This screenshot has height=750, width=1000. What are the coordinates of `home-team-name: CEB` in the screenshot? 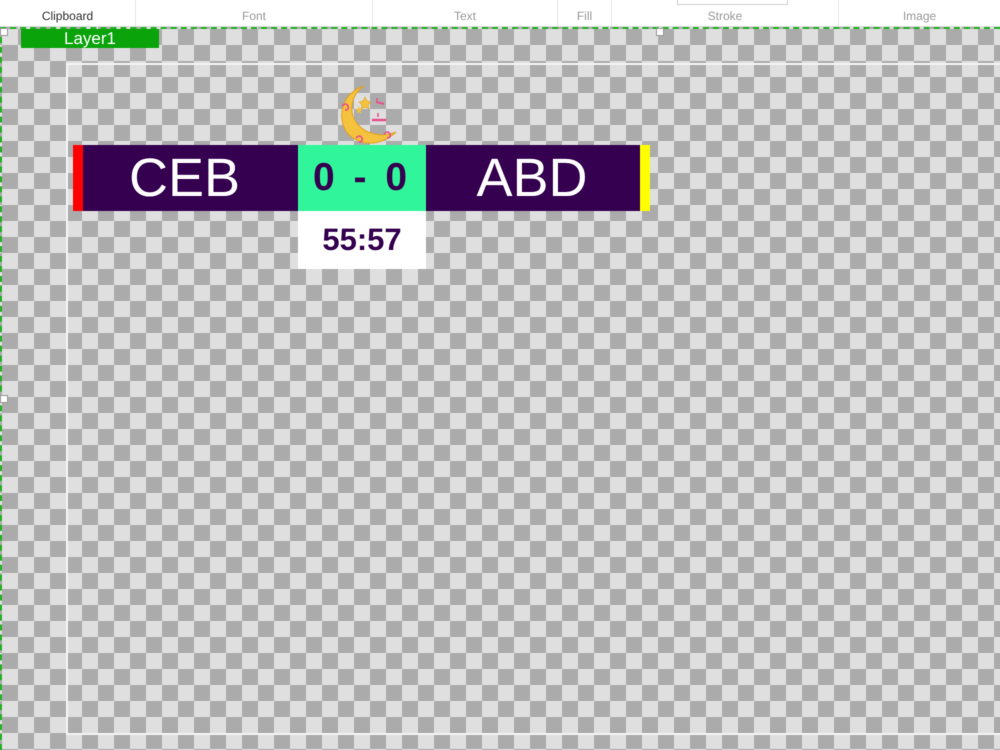 It's located at (185, 178).